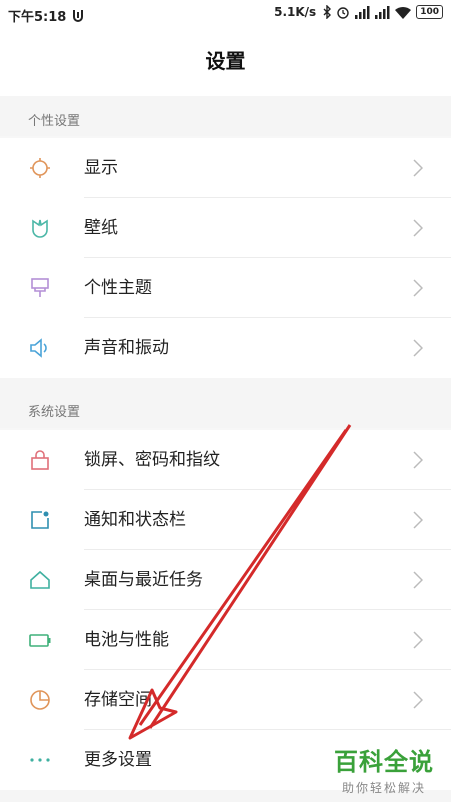  I want to click on watermark-logo: 百科全说 助你轻松解决, so click(384, 769).